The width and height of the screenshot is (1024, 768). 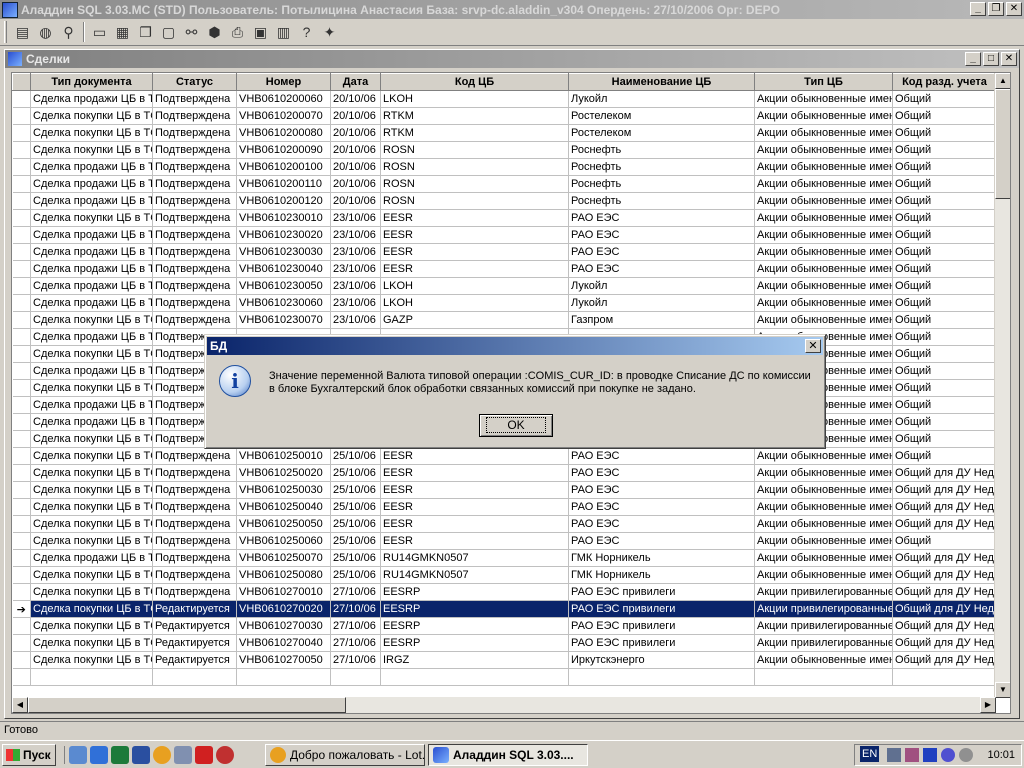 What do you see at coordinates (661, 660) in the screenshot?
I see `table-cell: Иркутскэнерго` at bounding box center [661, 660].